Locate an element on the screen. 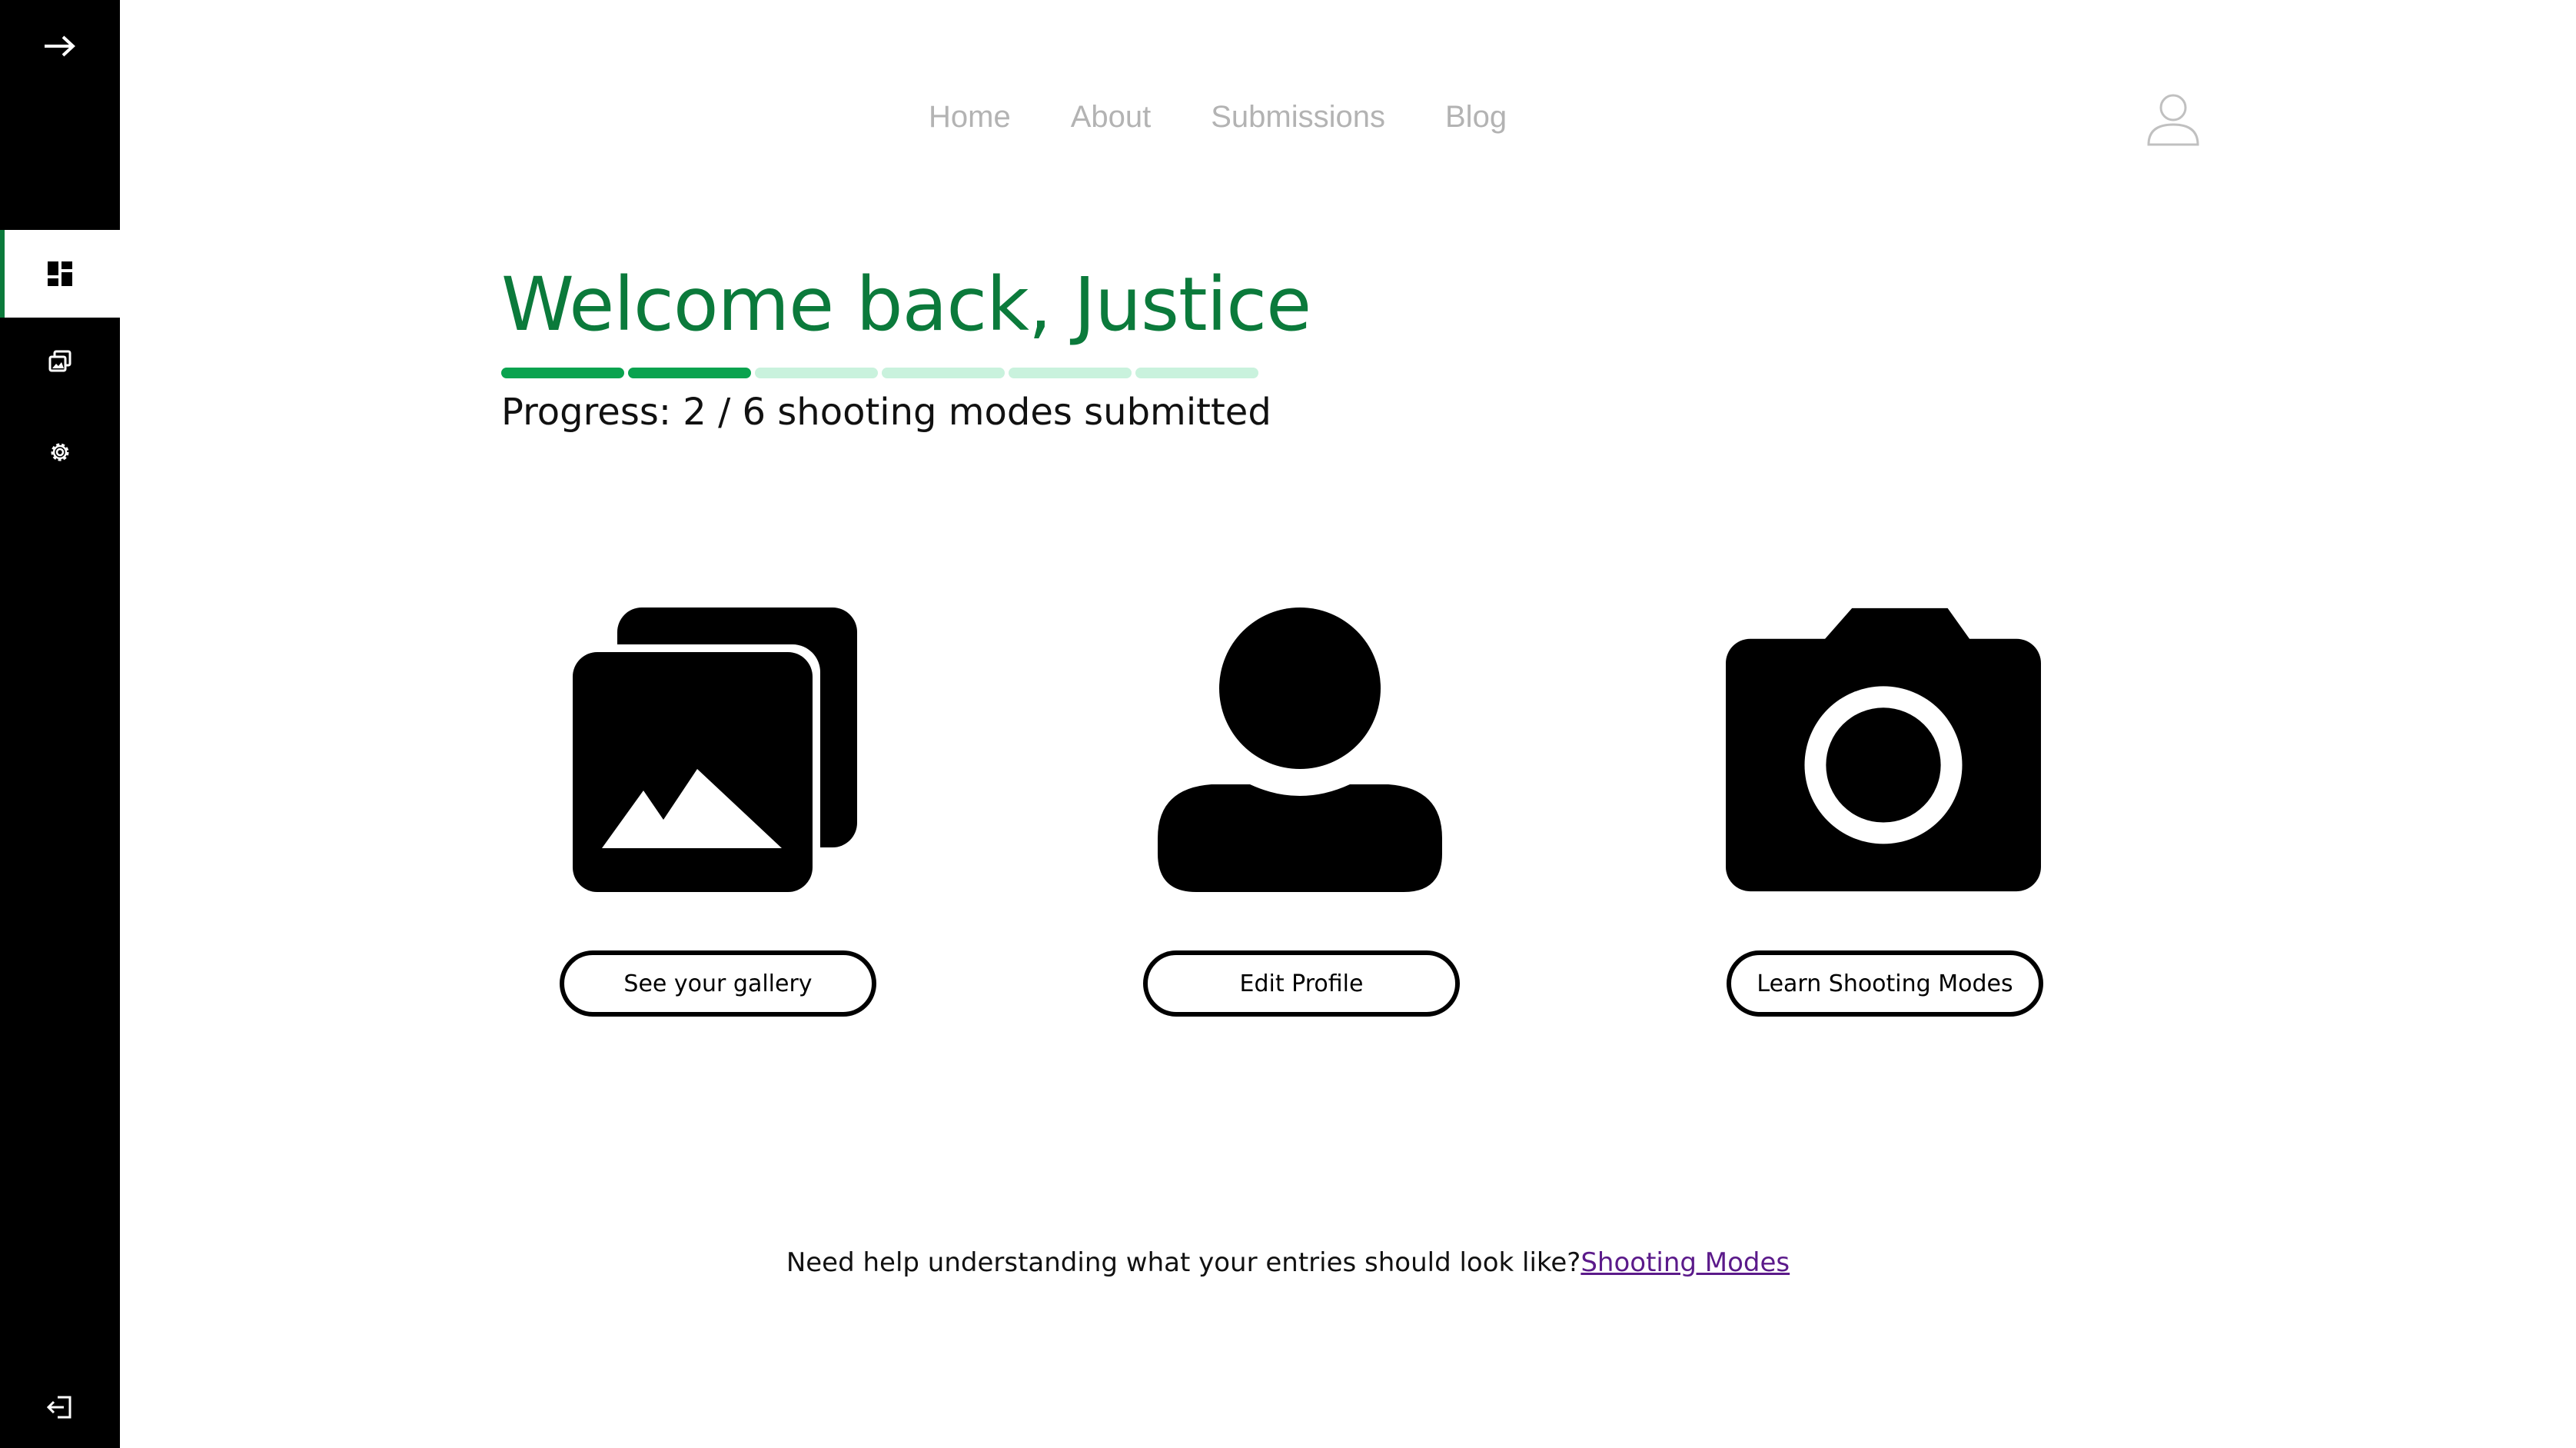 This screenshot has height=1448, width=2576. camera-icon is located at coordinates (1883, 749).